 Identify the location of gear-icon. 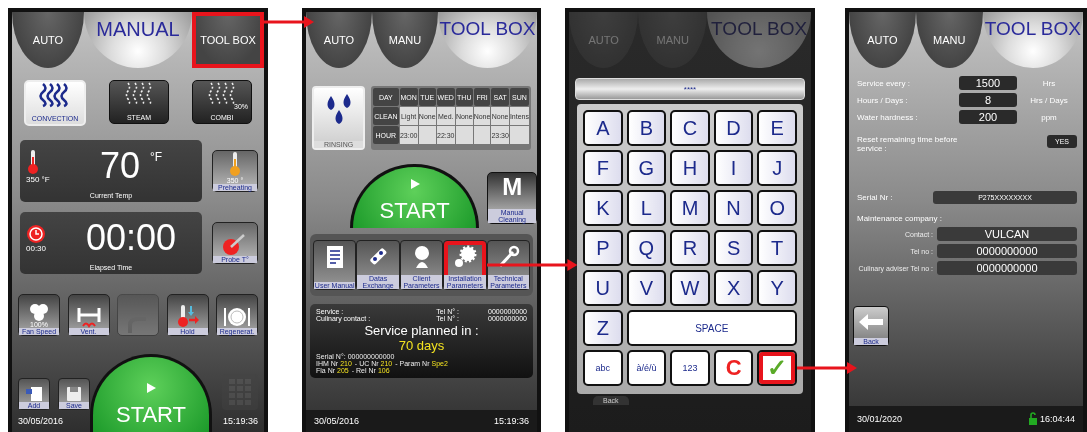
(464, 257).